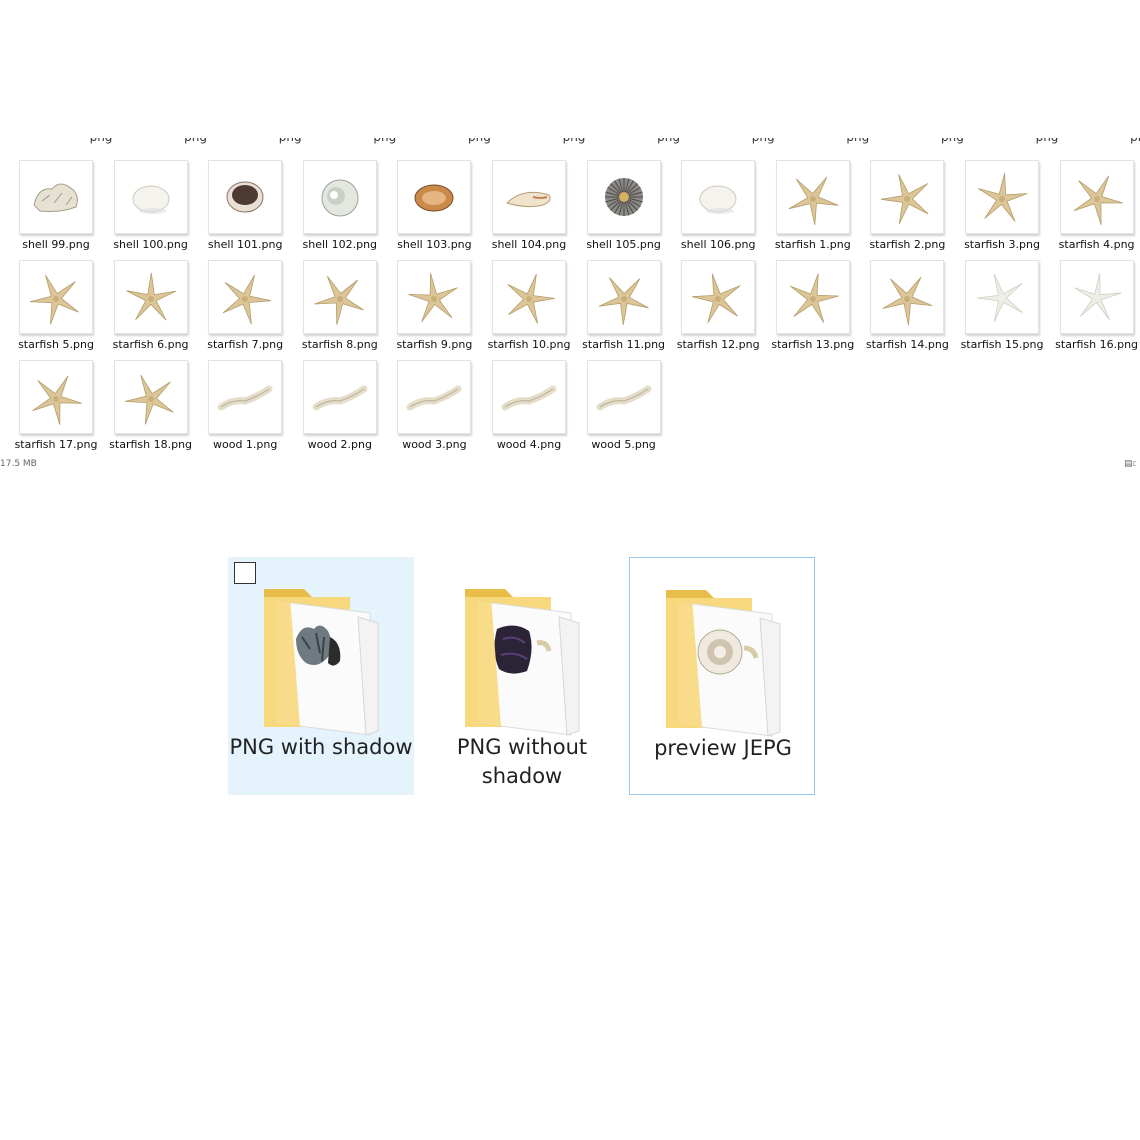 The width and height of the screenshot is (1140, 1140). What do you see at coordinates (245, 573) in the screenshot?
I see `select-checkbox` at bounding box center [245, 573].